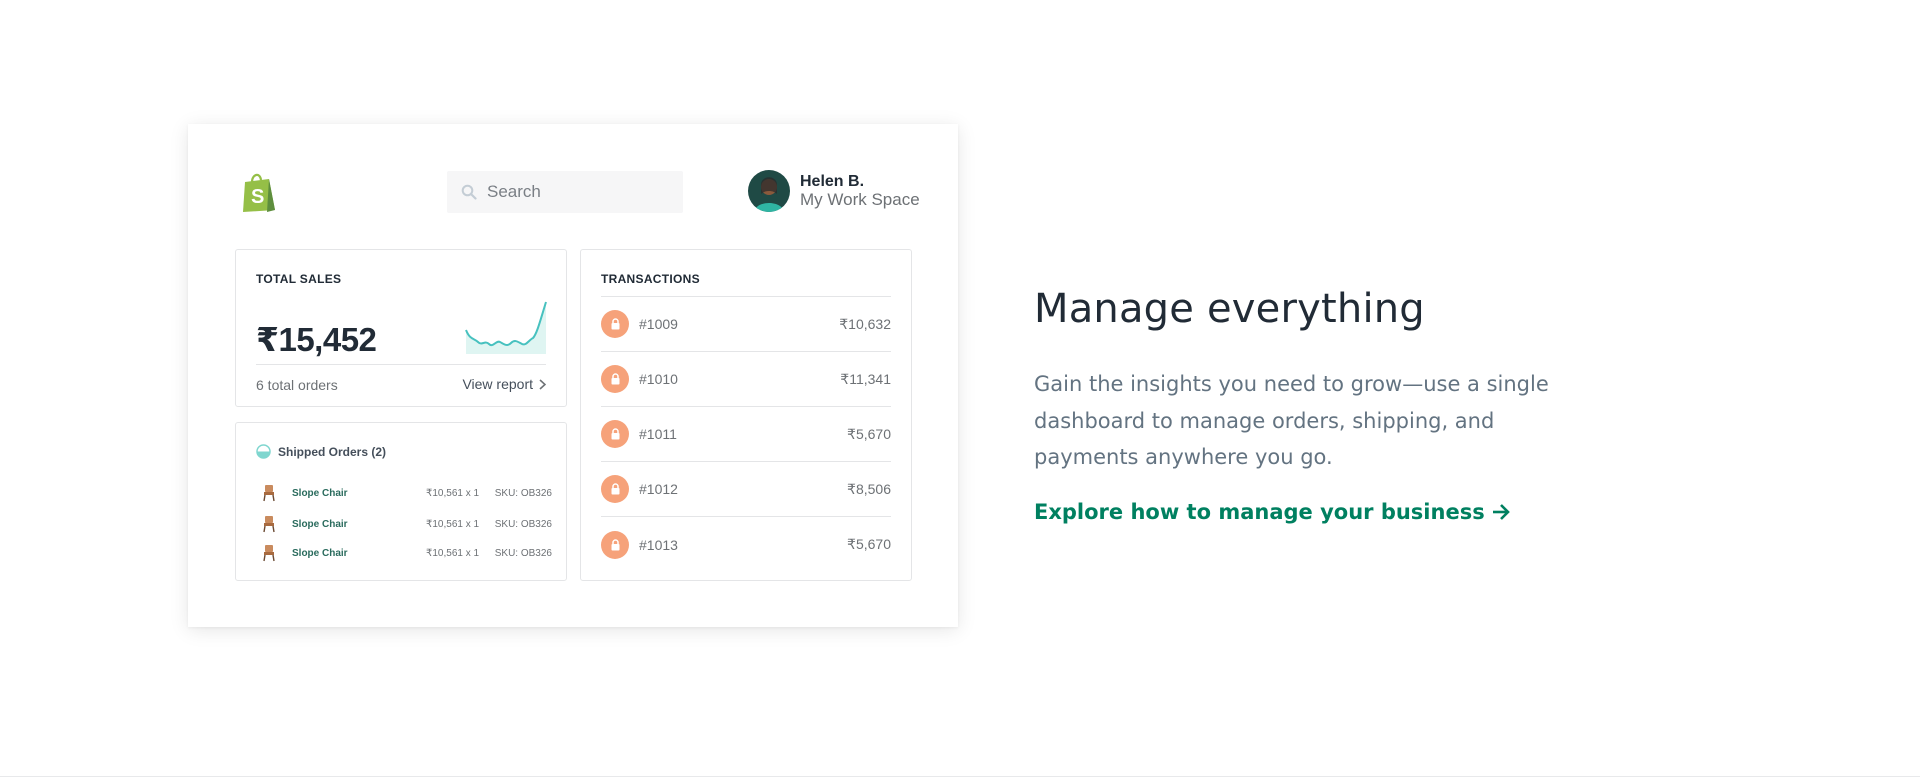 This screenshot has width=1920, height=779. I want to click on transaction-row: #1013 ₹5,670, so click(746, 544).